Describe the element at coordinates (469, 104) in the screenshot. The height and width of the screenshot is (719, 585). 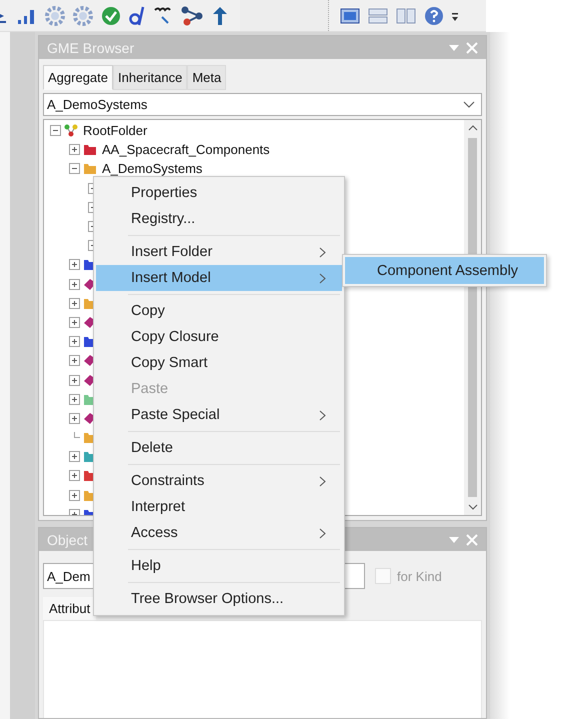
I see `chevron-icon` at that location.